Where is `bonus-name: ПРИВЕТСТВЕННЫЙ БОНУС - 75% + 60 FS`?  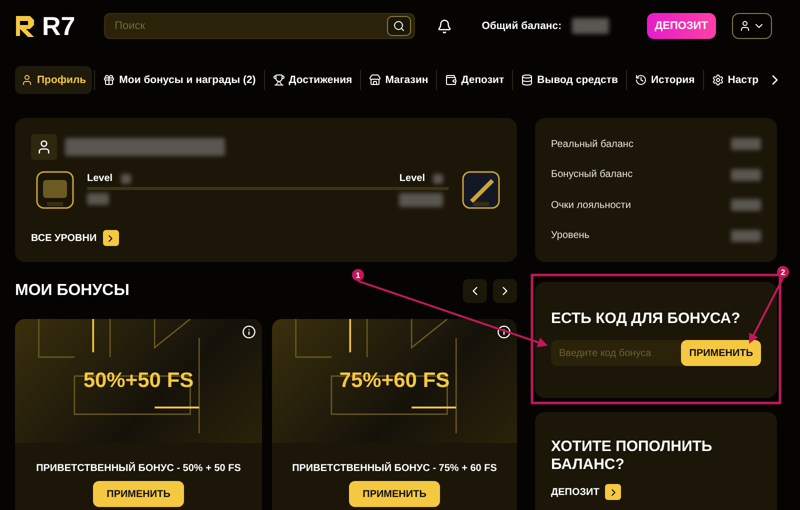
bonus-name: ПРИВЕТСТВЕННЫЙ БОНУС - 75% + 60 FS is located at coordinates (394, 468).